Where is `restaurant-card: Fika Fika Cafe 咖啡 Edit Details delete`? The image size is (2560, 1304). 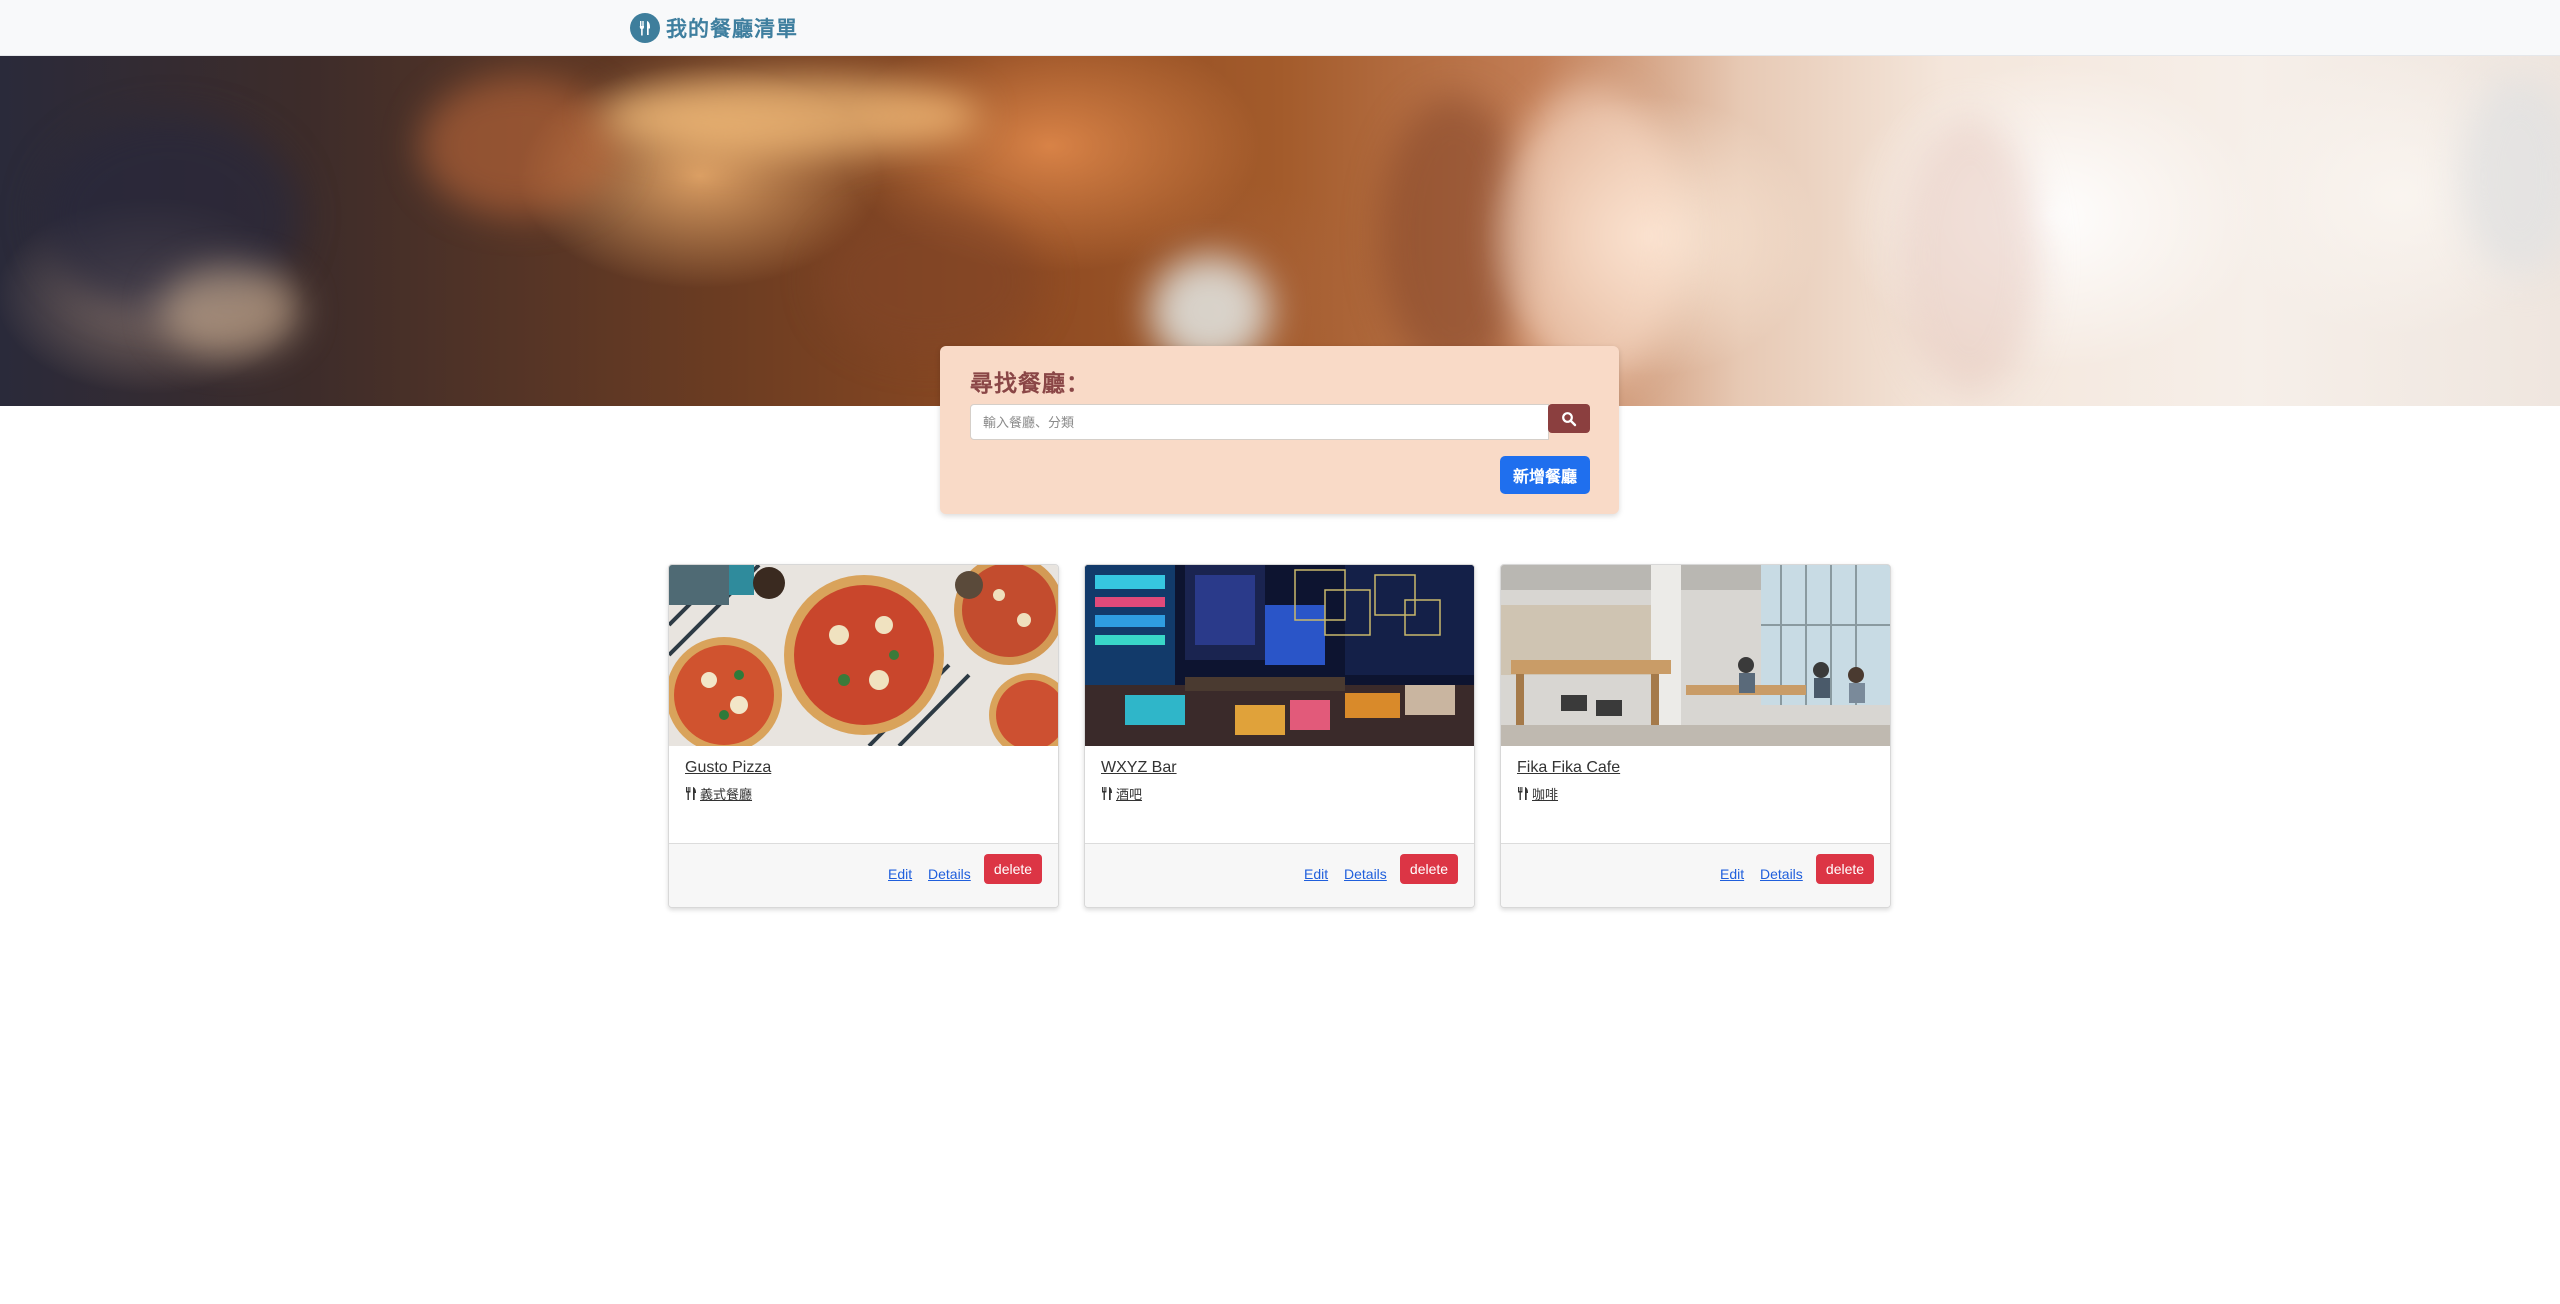 restaurant-card: Fika Fika Cafe 咖啡 Edit Details delete is located at coordinates (1695, 736).